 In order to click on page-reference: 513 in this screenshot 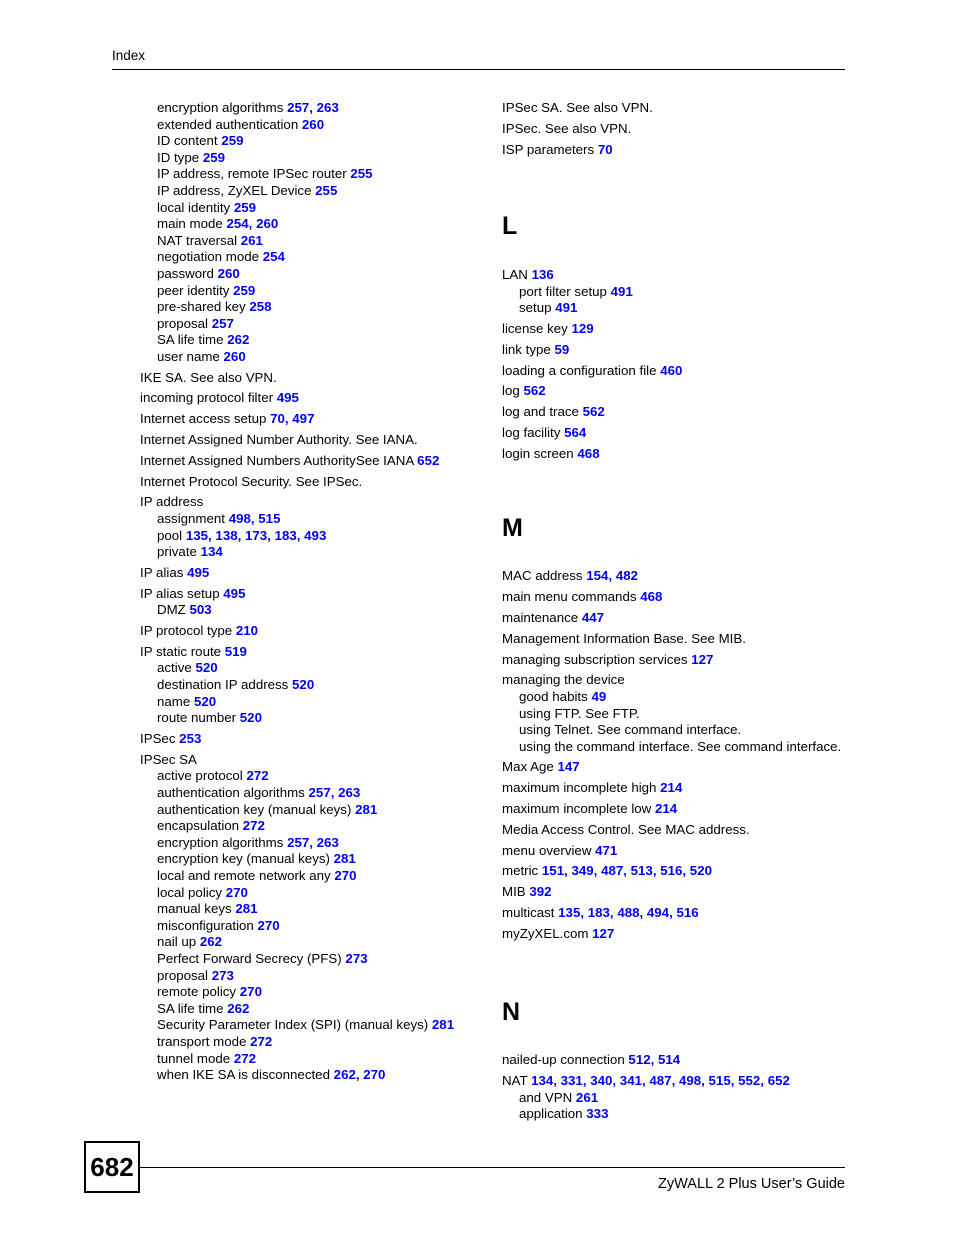, I will do `click(642, 870)`.